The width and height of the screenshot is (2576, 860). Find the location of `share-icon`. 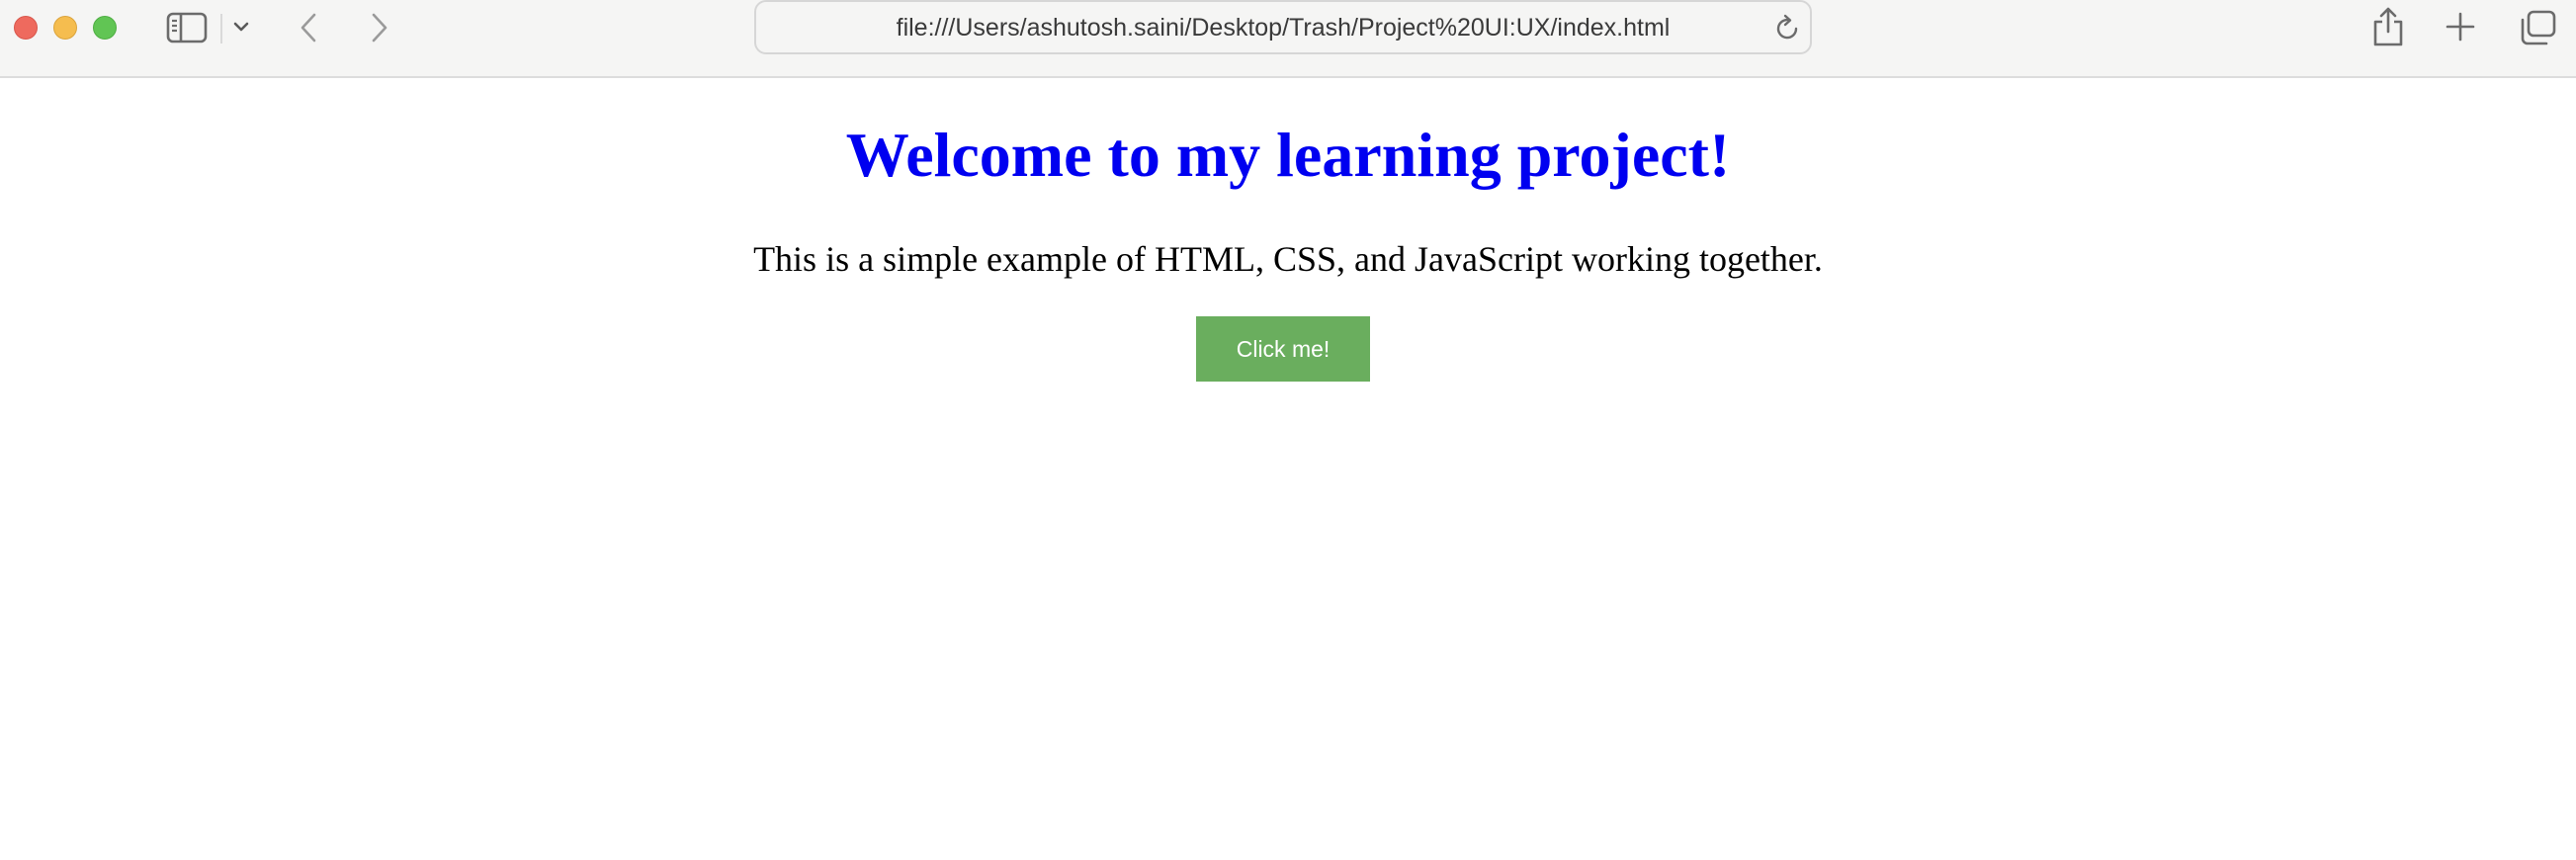

share-icon is located at coordinates (2388, 26).